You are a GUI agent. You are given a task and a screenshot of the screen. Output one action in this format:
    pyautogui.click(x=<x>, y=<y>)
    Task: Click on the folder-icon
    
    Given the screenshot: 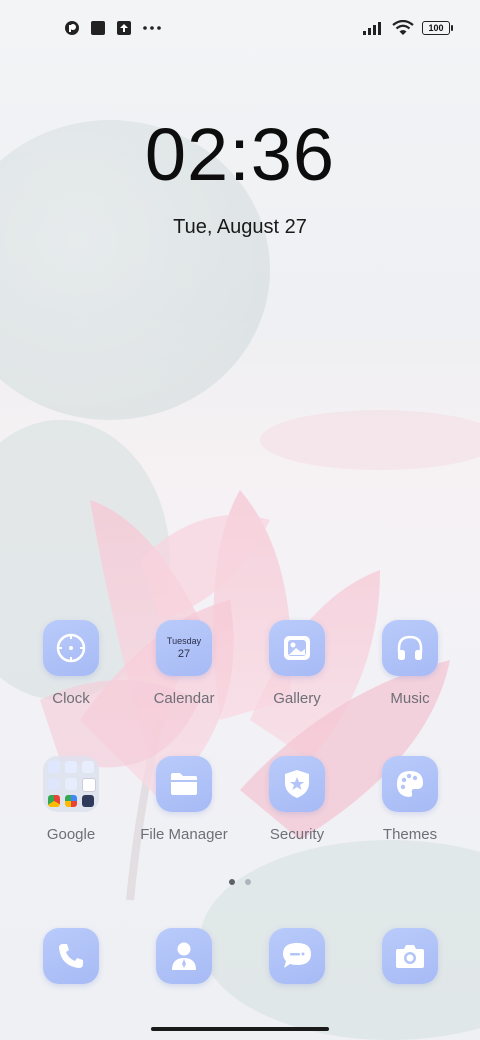 What is the action you would take?
    pyautogui.click(x=184, y=784)
    